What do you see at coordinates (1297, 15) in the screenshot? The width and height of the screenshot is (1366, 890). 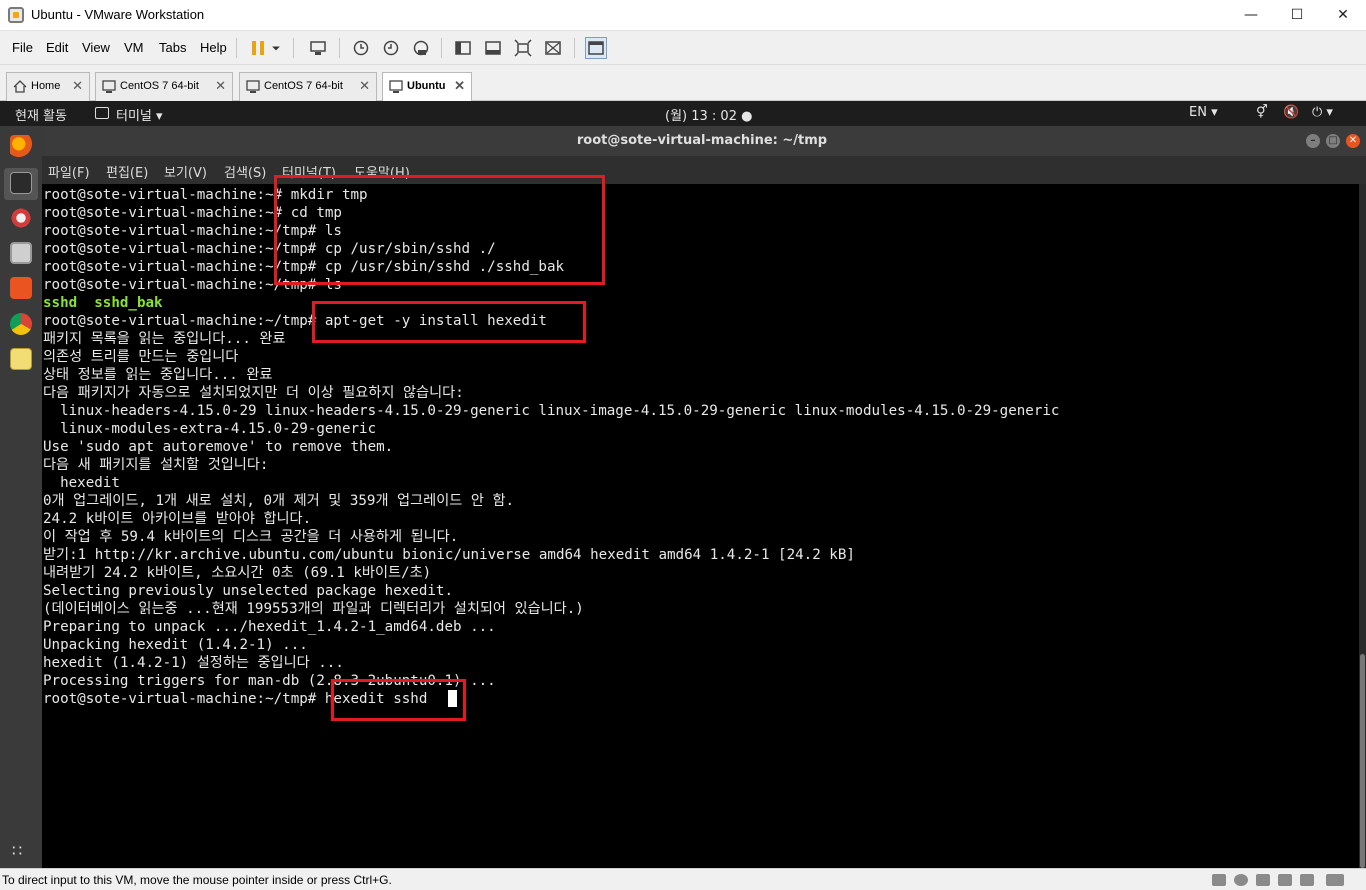 I see `maximize-button: ☐` at bounding box center [1297, 15].